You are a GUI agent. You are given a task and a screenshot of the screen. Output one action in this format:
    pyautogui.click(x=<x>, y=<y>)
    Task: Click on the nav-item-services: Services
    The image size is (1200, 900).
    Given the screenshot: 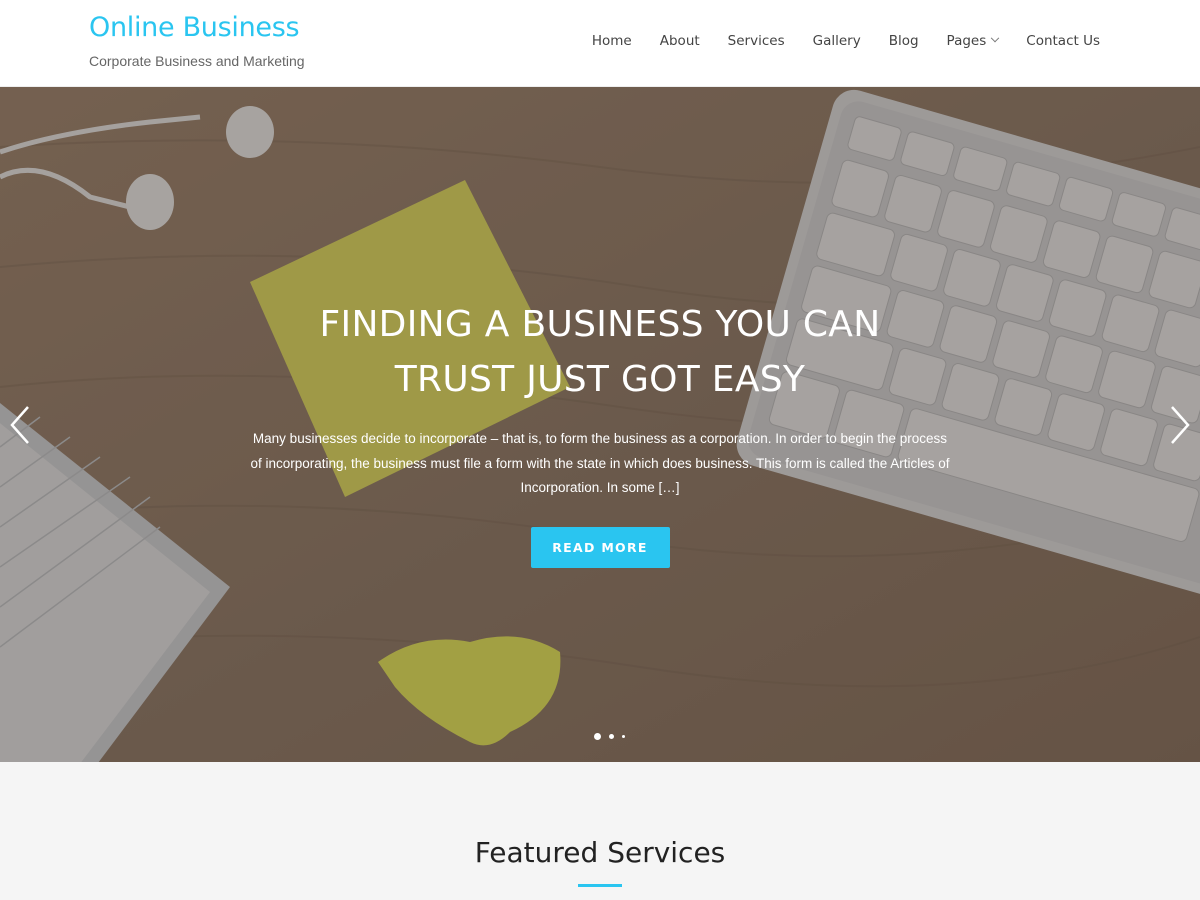 What is the action you would take?
    pyautogui.click(x=756, y=41)
    